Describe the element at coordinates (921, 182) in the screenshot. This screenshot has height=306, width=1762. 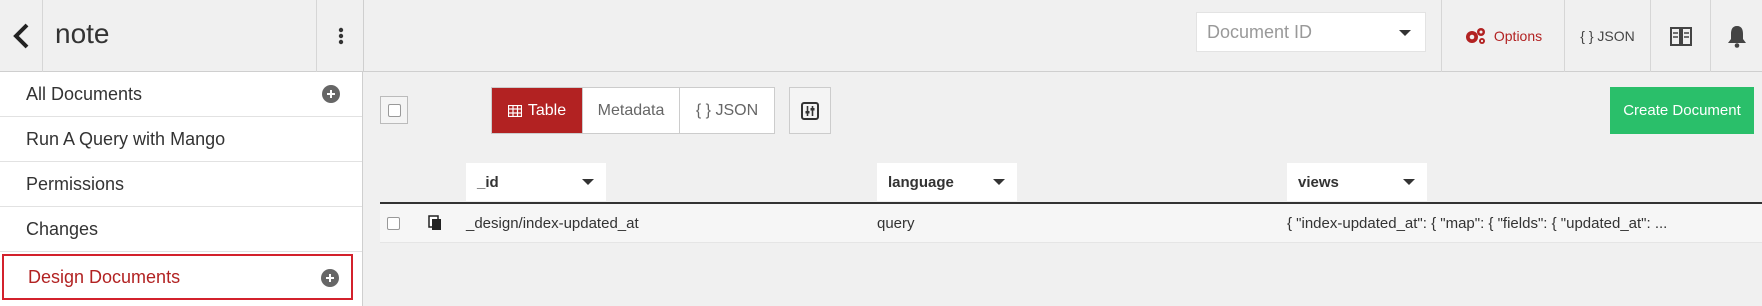
I see `column-header-label: language` at that location.